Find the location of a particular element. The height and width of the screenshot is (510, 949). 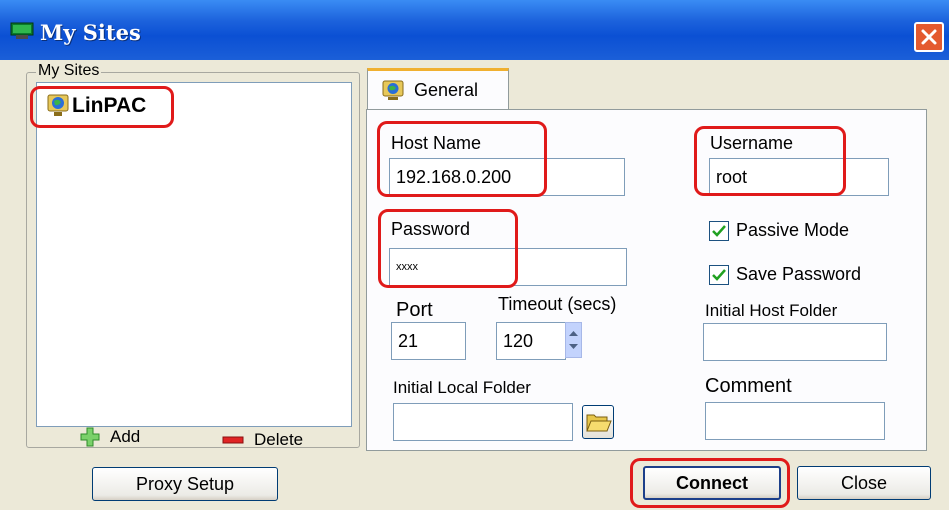

highlight-password is located at coordinates (448, 248).